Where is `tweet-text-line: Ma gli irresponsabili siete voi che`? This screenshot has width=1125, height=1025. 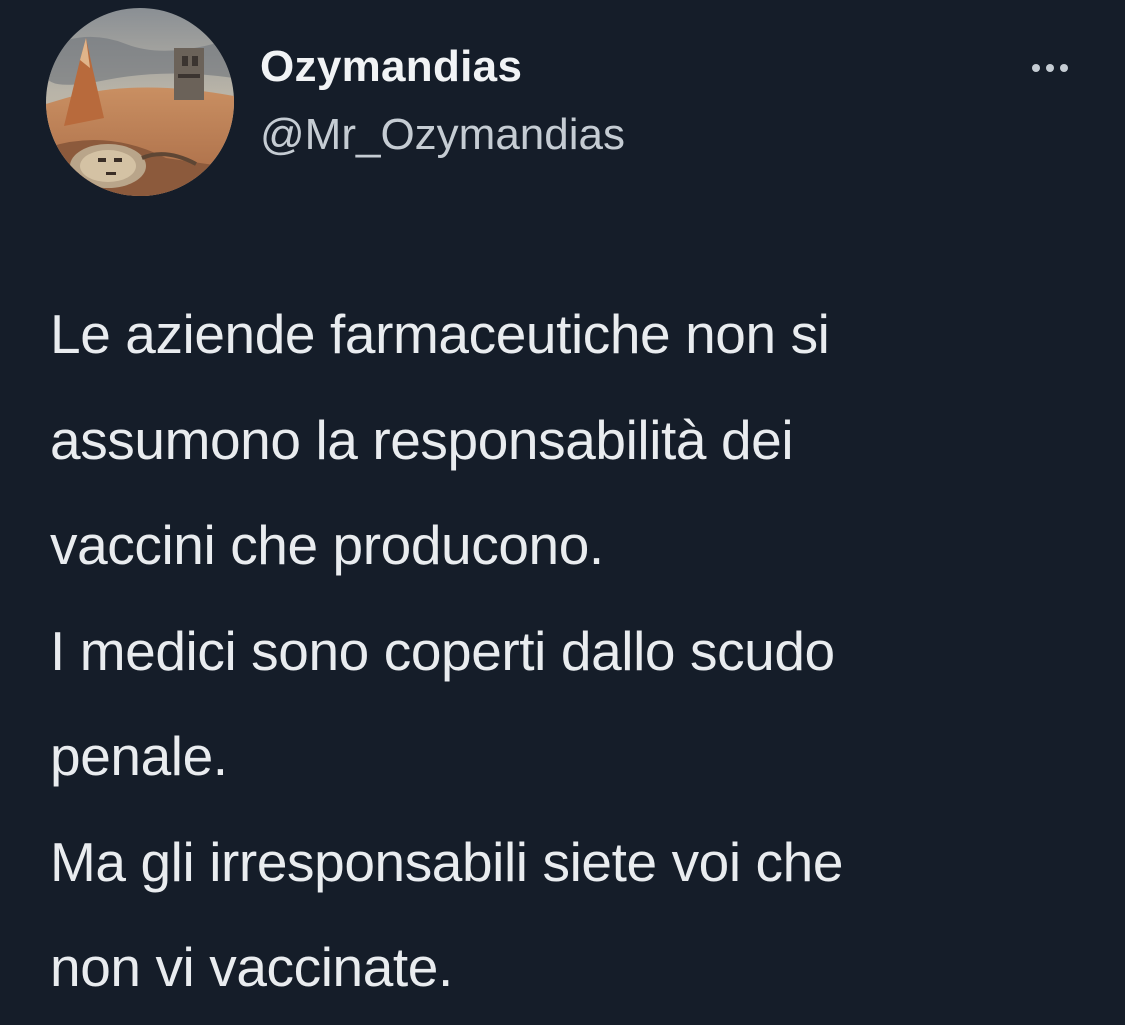 tweet-text-line: Ma gli irresponsabili siete voi che is located at coordinates (447, 861).